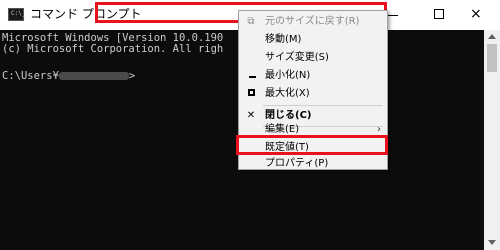 The height and width of the screenshot is (250, 500). I want to click on prompt-suffix: >, so click(132, 76).